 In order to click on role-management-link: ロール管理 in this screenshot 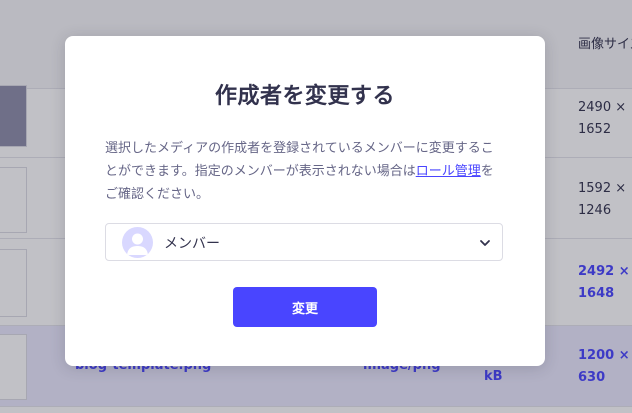, I will do `click(448, 171)`.